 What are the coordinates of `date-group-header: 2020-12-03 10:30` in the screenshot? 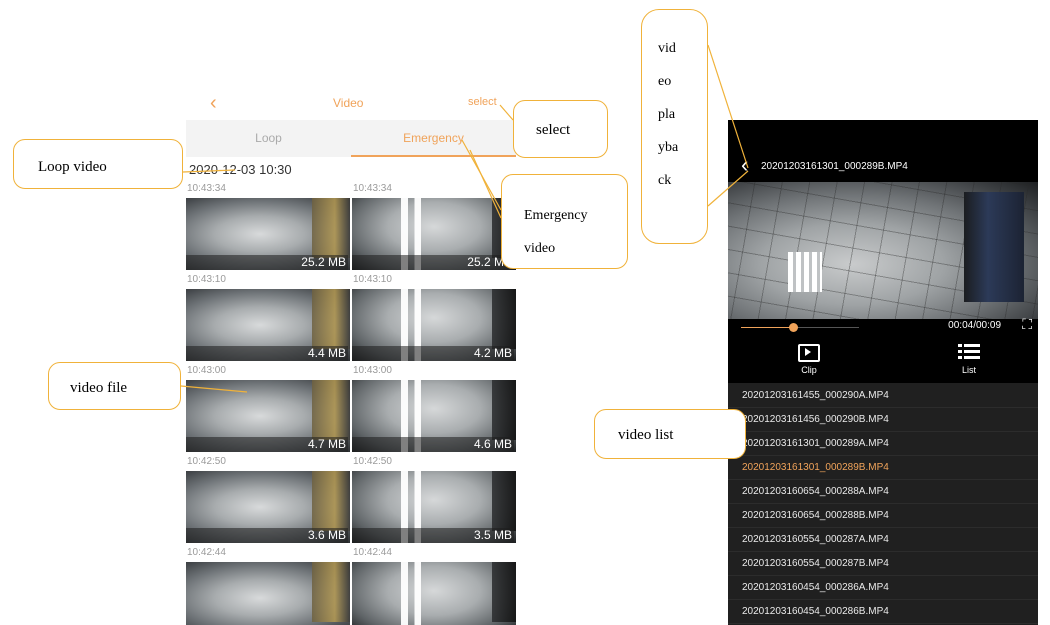 It's located at (240, 169).